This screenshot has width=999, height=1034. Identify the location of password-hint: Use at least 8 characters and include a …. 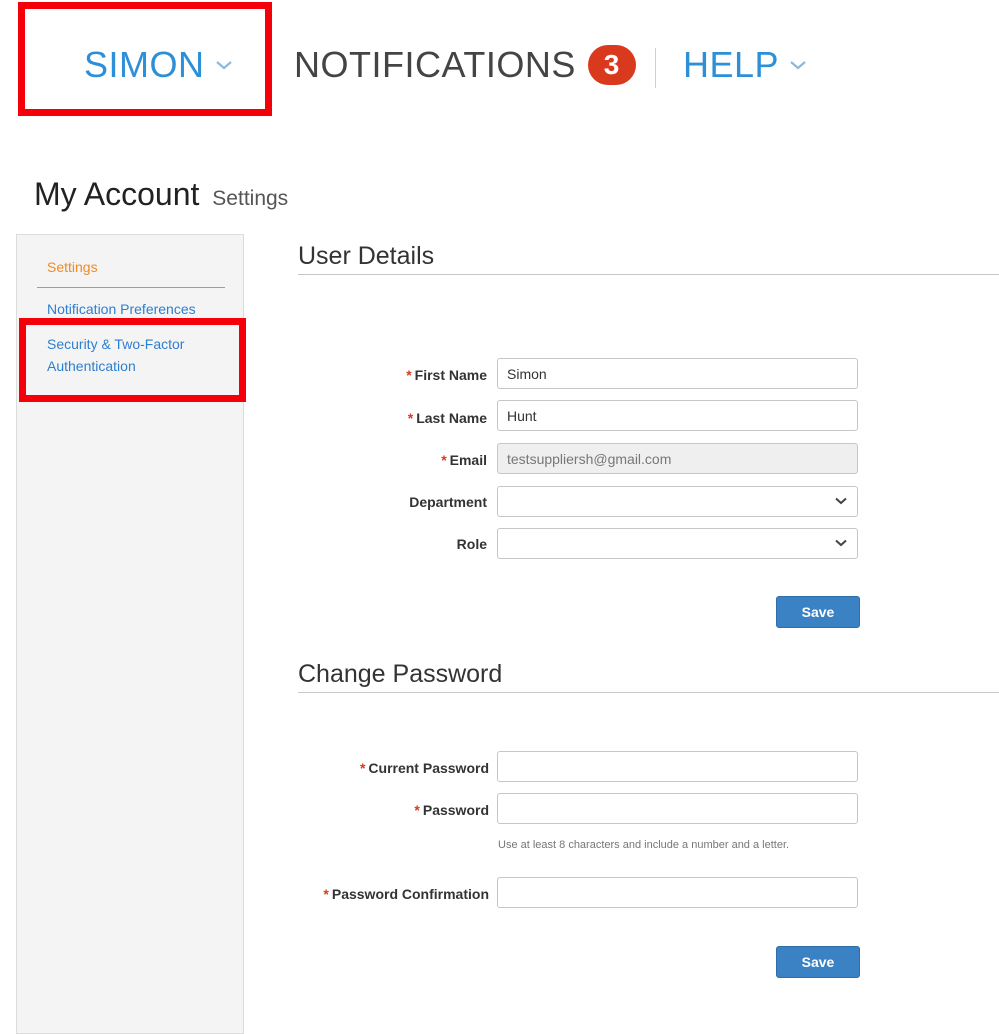
(644, 845).